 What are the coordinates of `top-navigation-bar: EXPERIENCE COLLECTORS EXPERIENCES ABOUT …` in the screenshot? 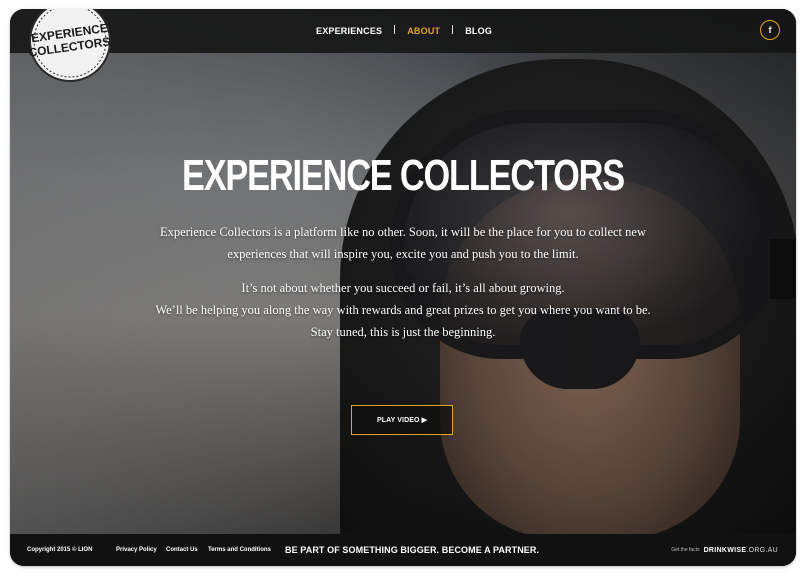 It's located at (403, 45).